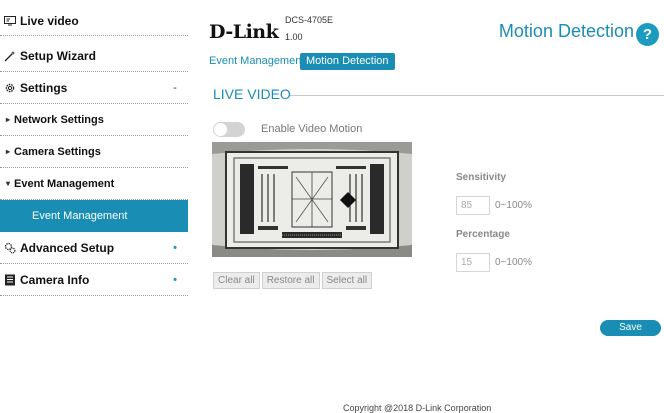 The width and height of the screenshot is (664, 413). I want to click on sidebar-item-network-settings: ▸ Network Settings, so click(94, 120).